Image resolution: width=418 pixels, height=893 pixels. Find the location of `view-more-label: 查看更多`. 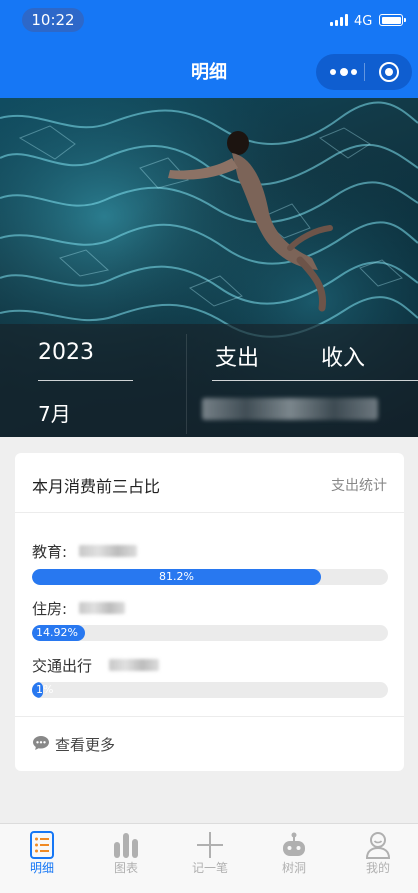

view-more-label: 查看更多 is located at coordinates (85, 745).